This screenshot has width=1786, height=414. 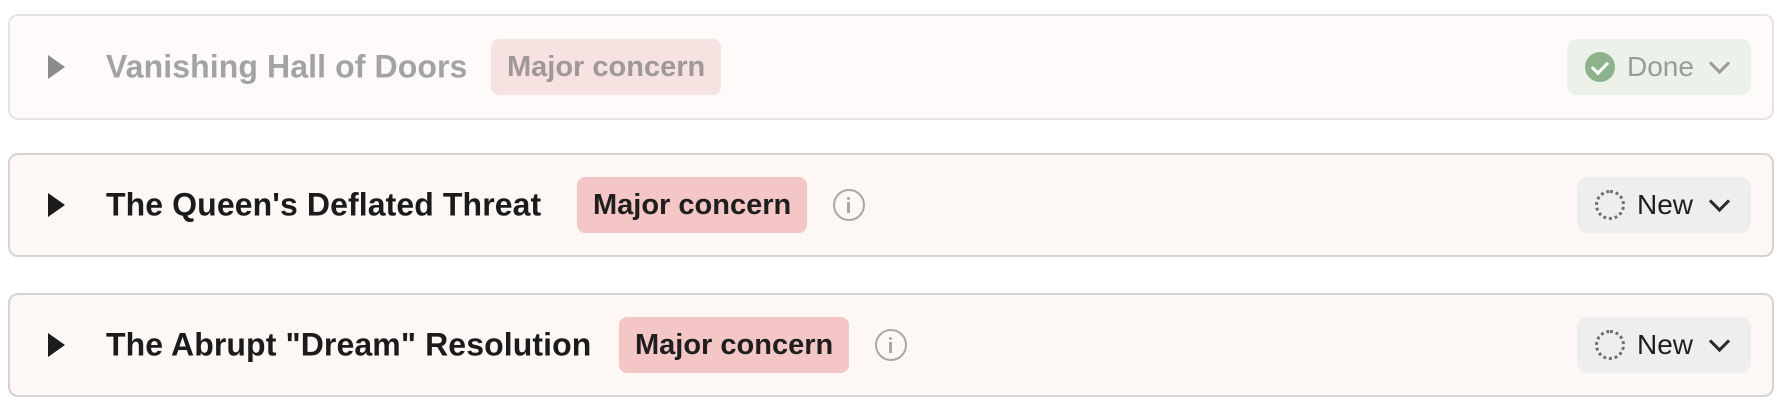 What do you see at coordinates (324, 204) in the screenshot?
I see `issue-title: The Queen's Deflated Threat` at bounding box center [324, 204].